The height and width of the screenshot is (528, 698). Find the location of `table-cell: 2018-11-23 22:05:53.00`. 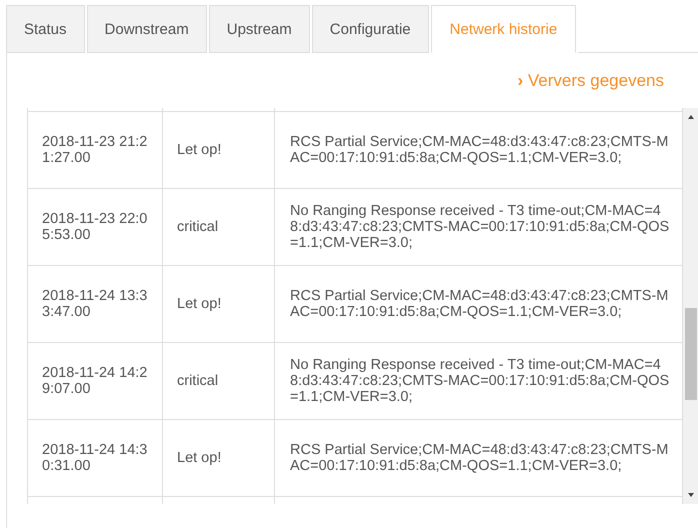

table-cell: 2018-11-23 22:05:53.00 is located at coordinates (95, 227).